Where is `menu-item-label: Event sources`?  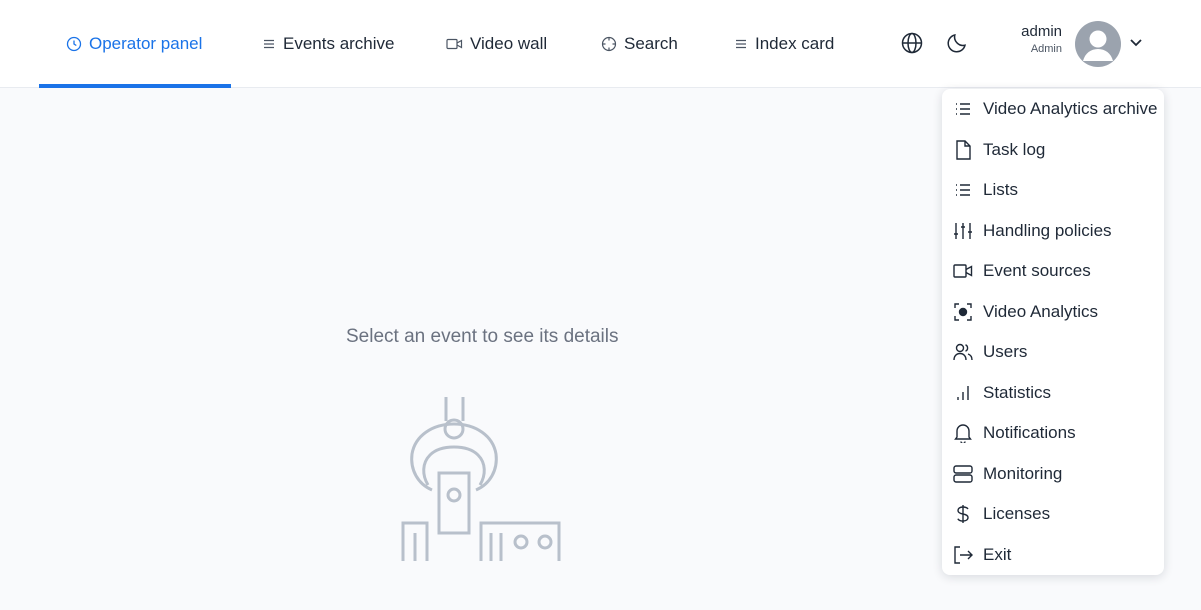 menu-item-label: Event sources is located at coordinates (1037, 270).